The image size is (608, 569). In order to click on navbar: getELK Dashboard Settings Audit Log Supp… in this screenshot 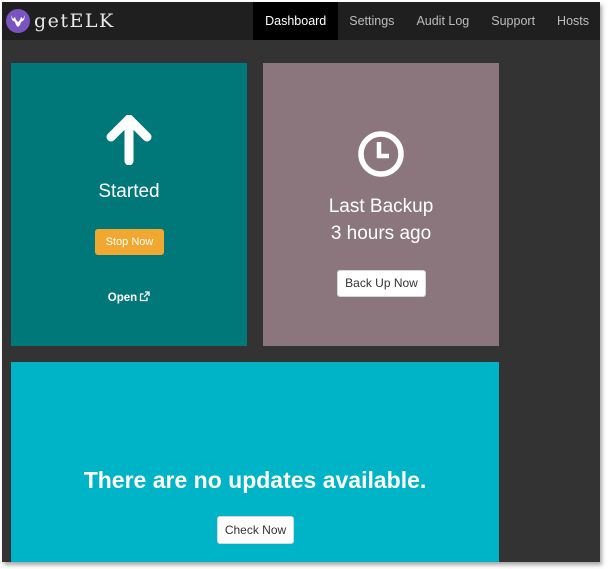, I will do `click(301, 21)`.